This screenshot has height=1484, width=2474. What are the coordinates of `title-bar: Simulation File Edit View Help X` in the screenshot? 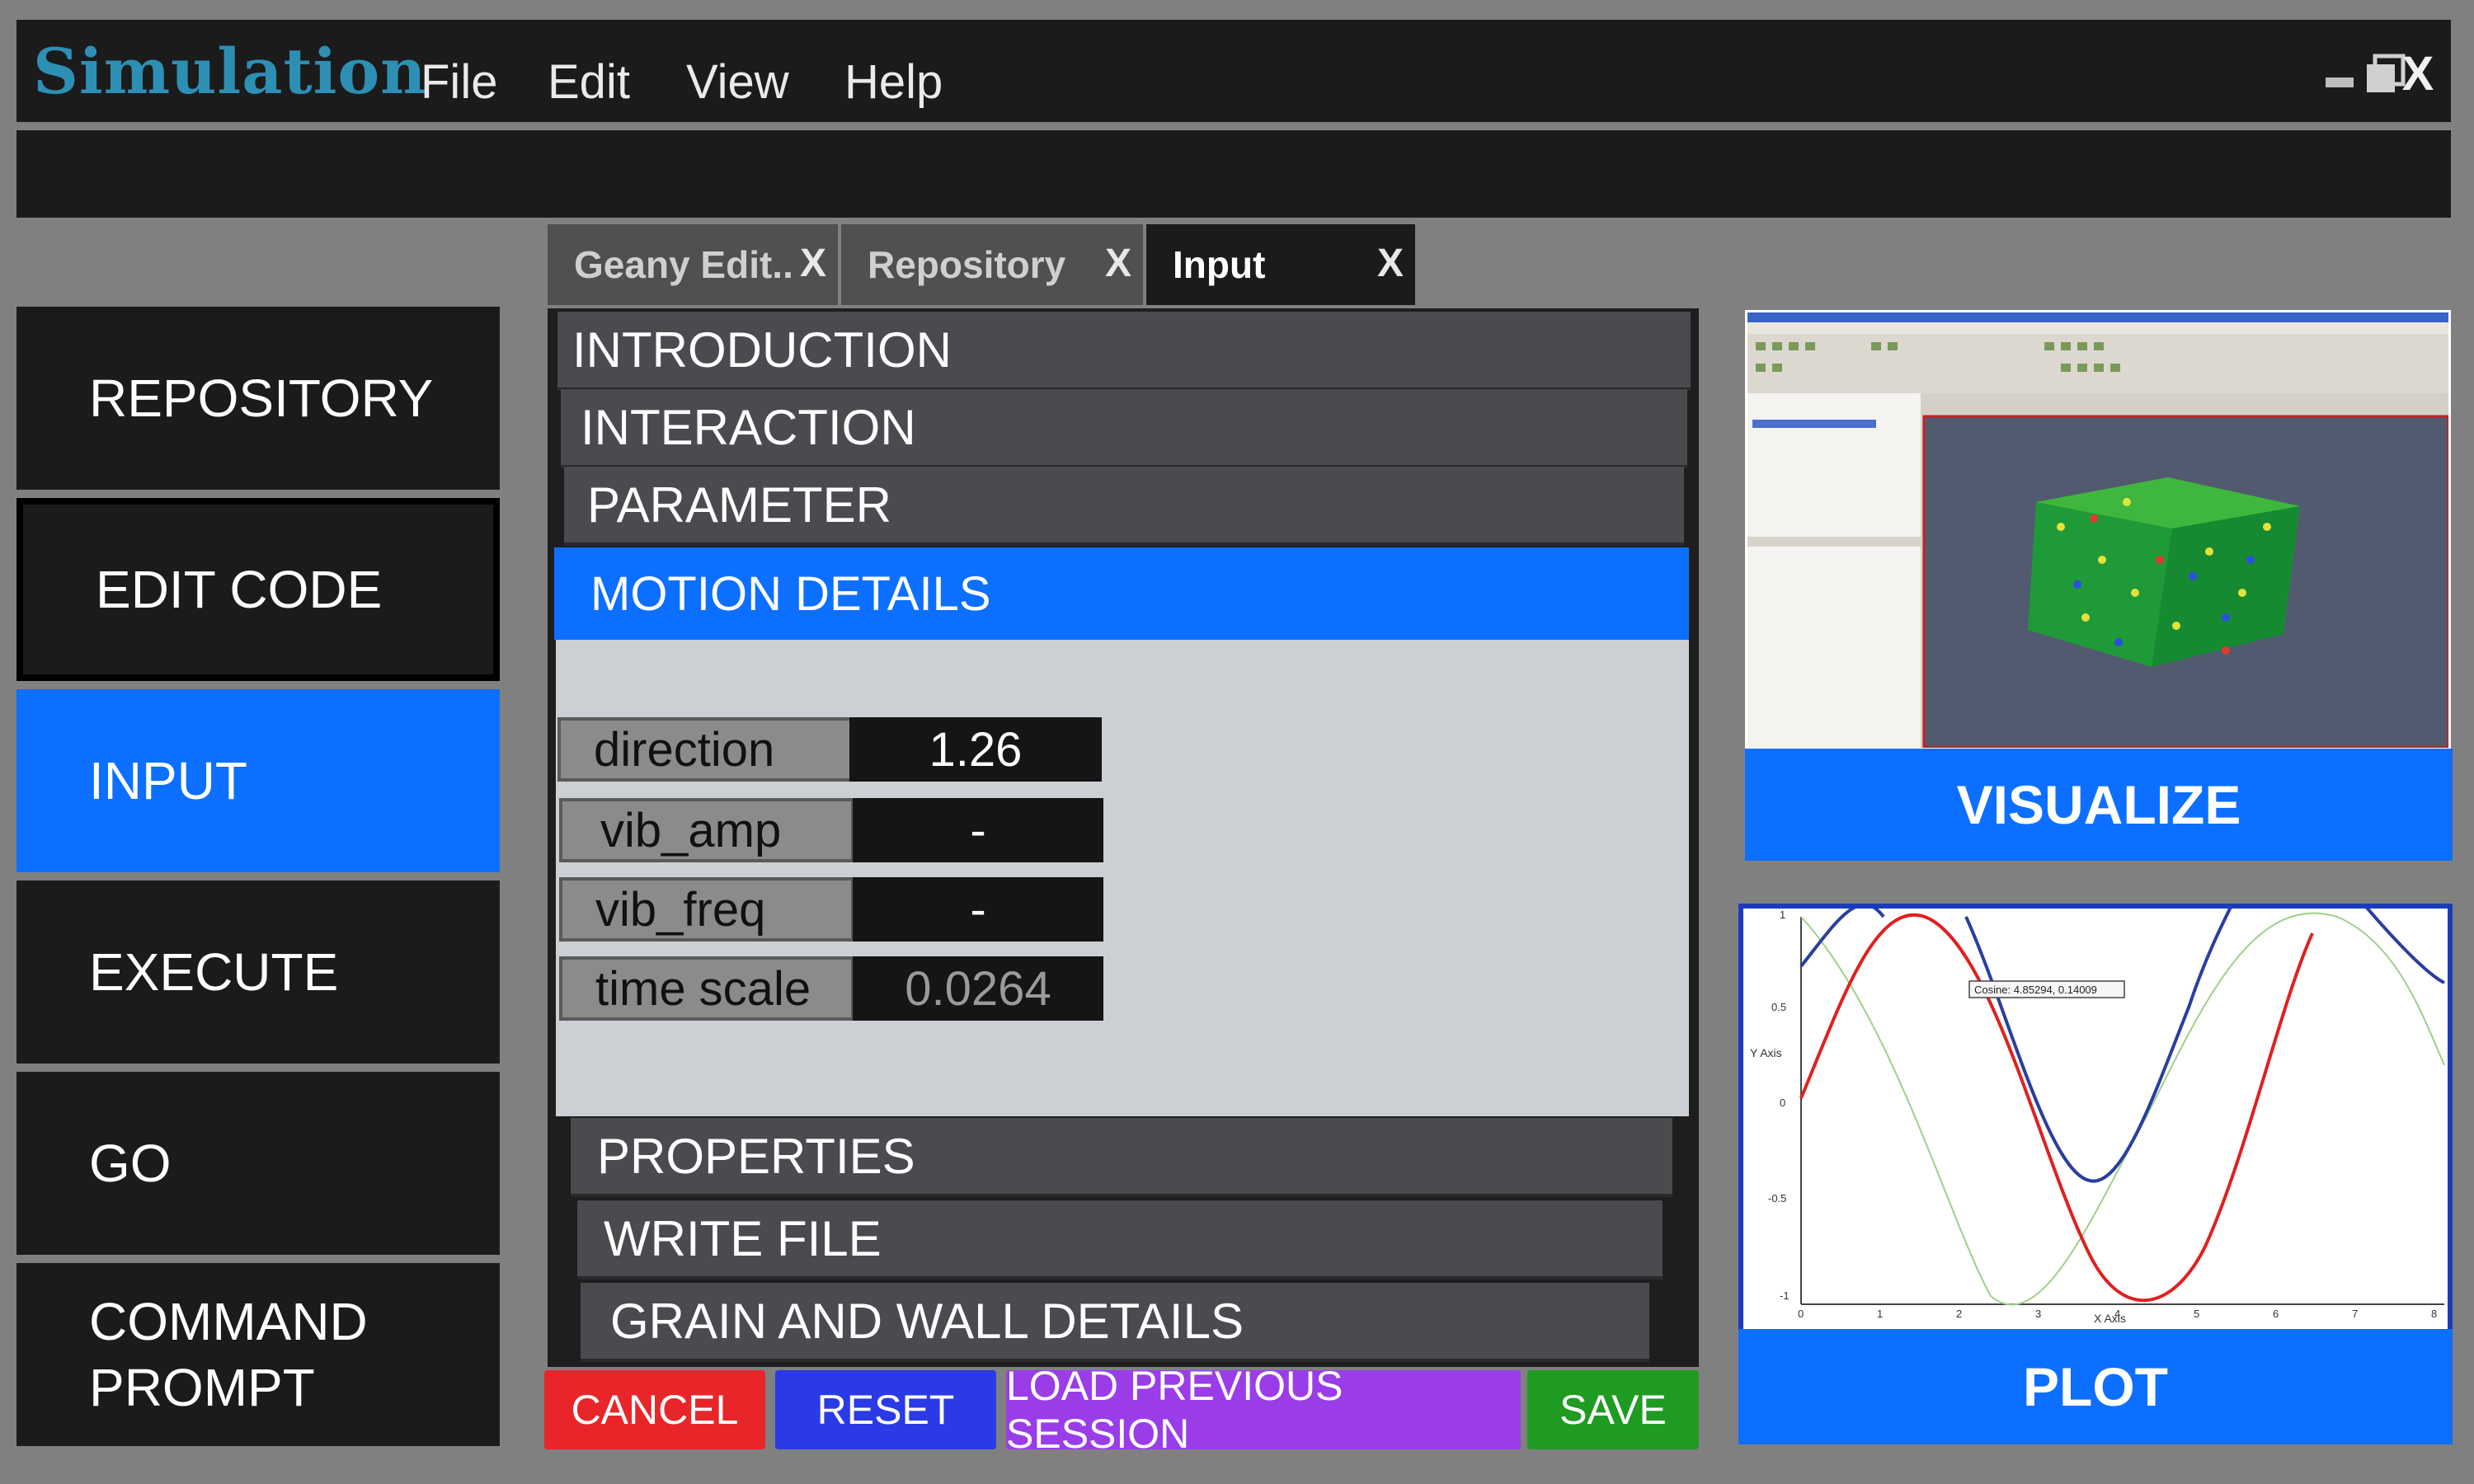 It's located at (1233, 71).